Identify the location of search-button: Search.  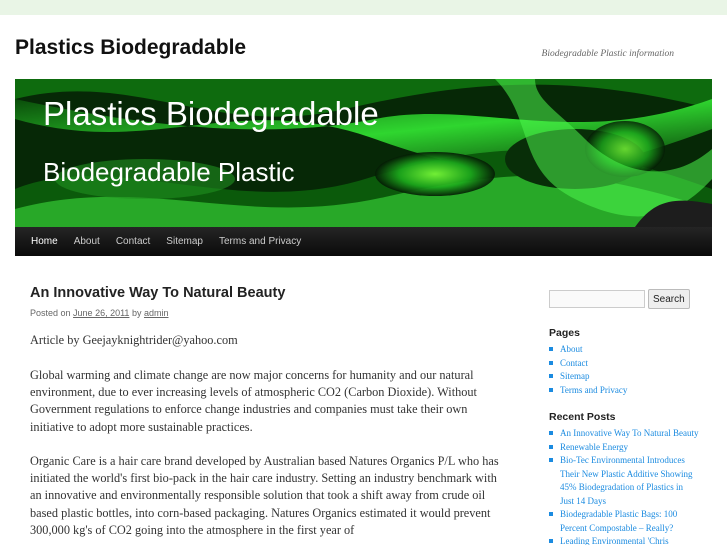
(669, 299).